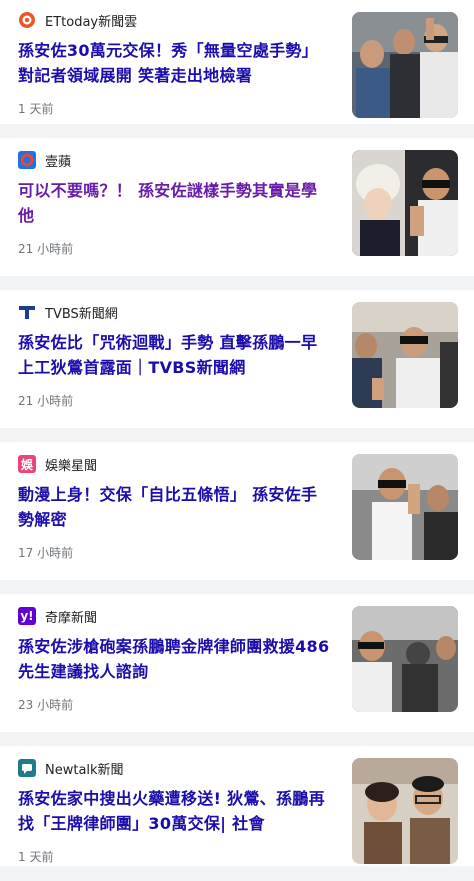  What do you see at coordinates (27, 464) in the screenshot?
I see `star-news-icon: 娛` at bounding box center [27, 464].